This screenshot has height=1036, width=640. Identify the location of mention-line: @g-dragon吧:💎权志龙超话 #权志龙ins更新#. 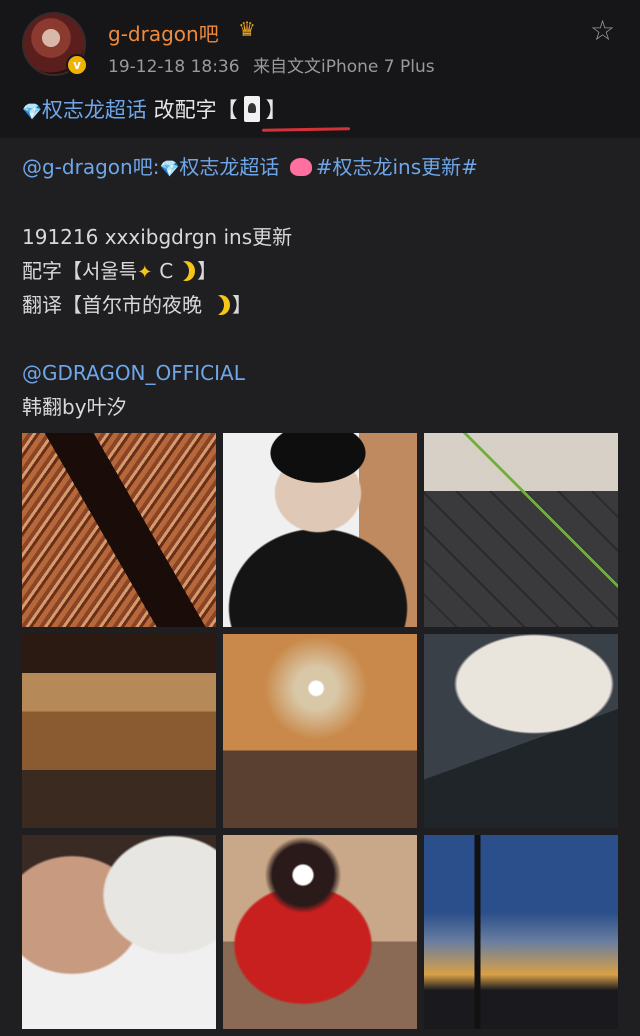
(322, 168).